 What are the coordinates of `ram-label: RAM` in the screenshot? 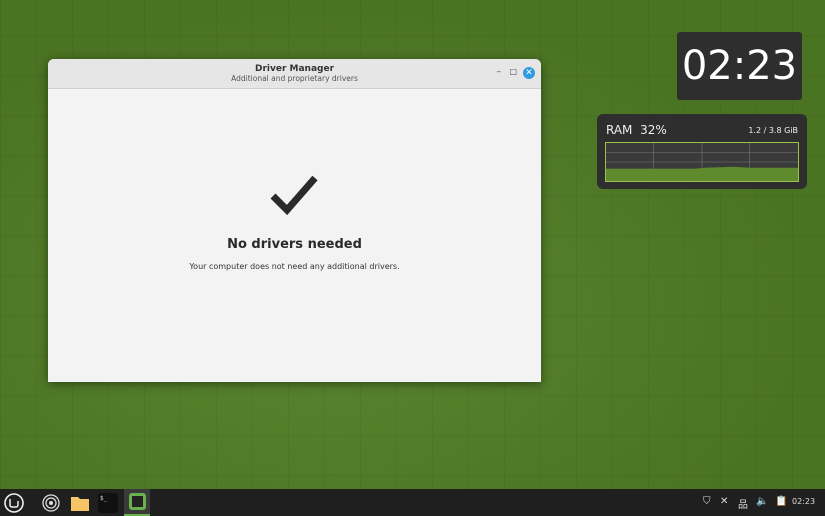 It's located at (619, 130).